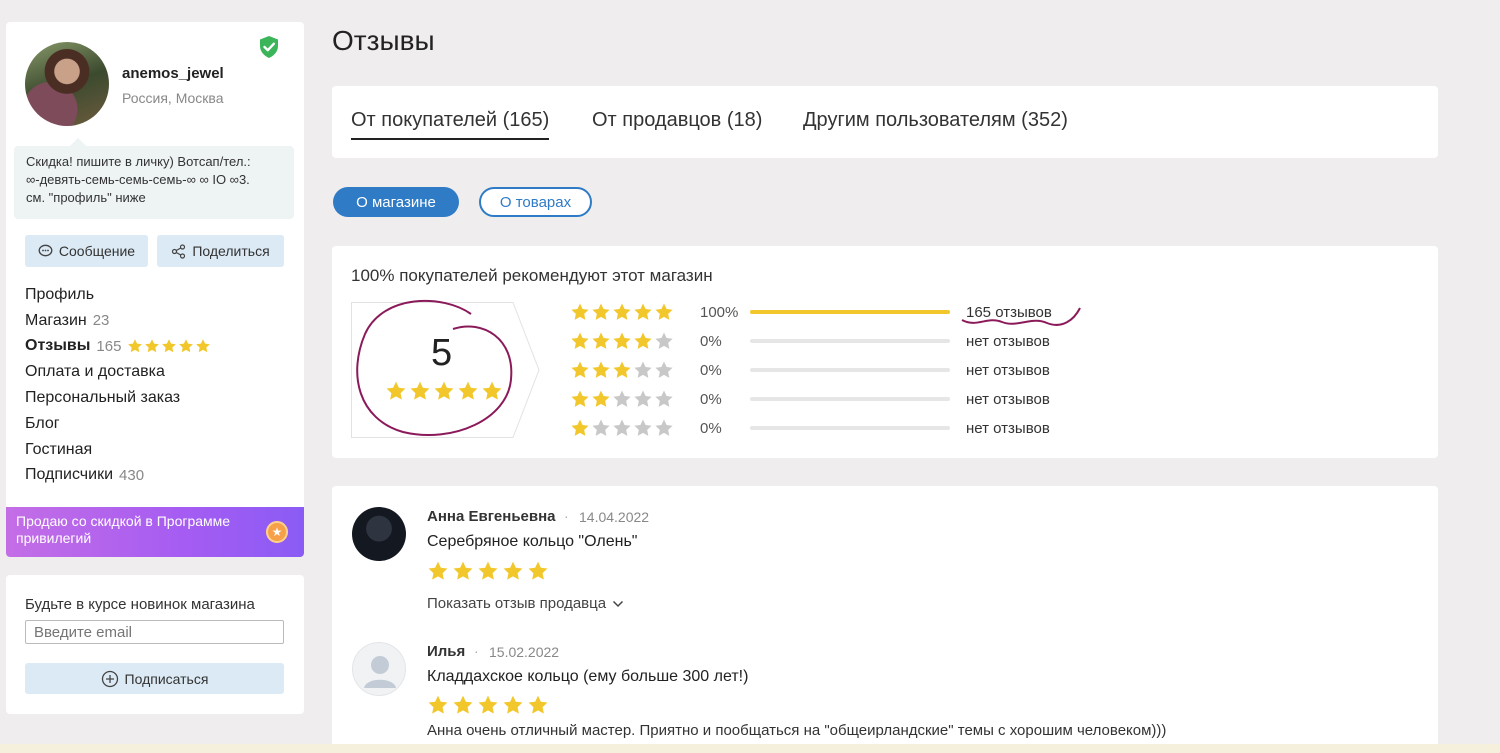  What do you see at coordinates (380, 672) in the screenshot?
I see `default-user-icon` at bounding box center [380, 672].